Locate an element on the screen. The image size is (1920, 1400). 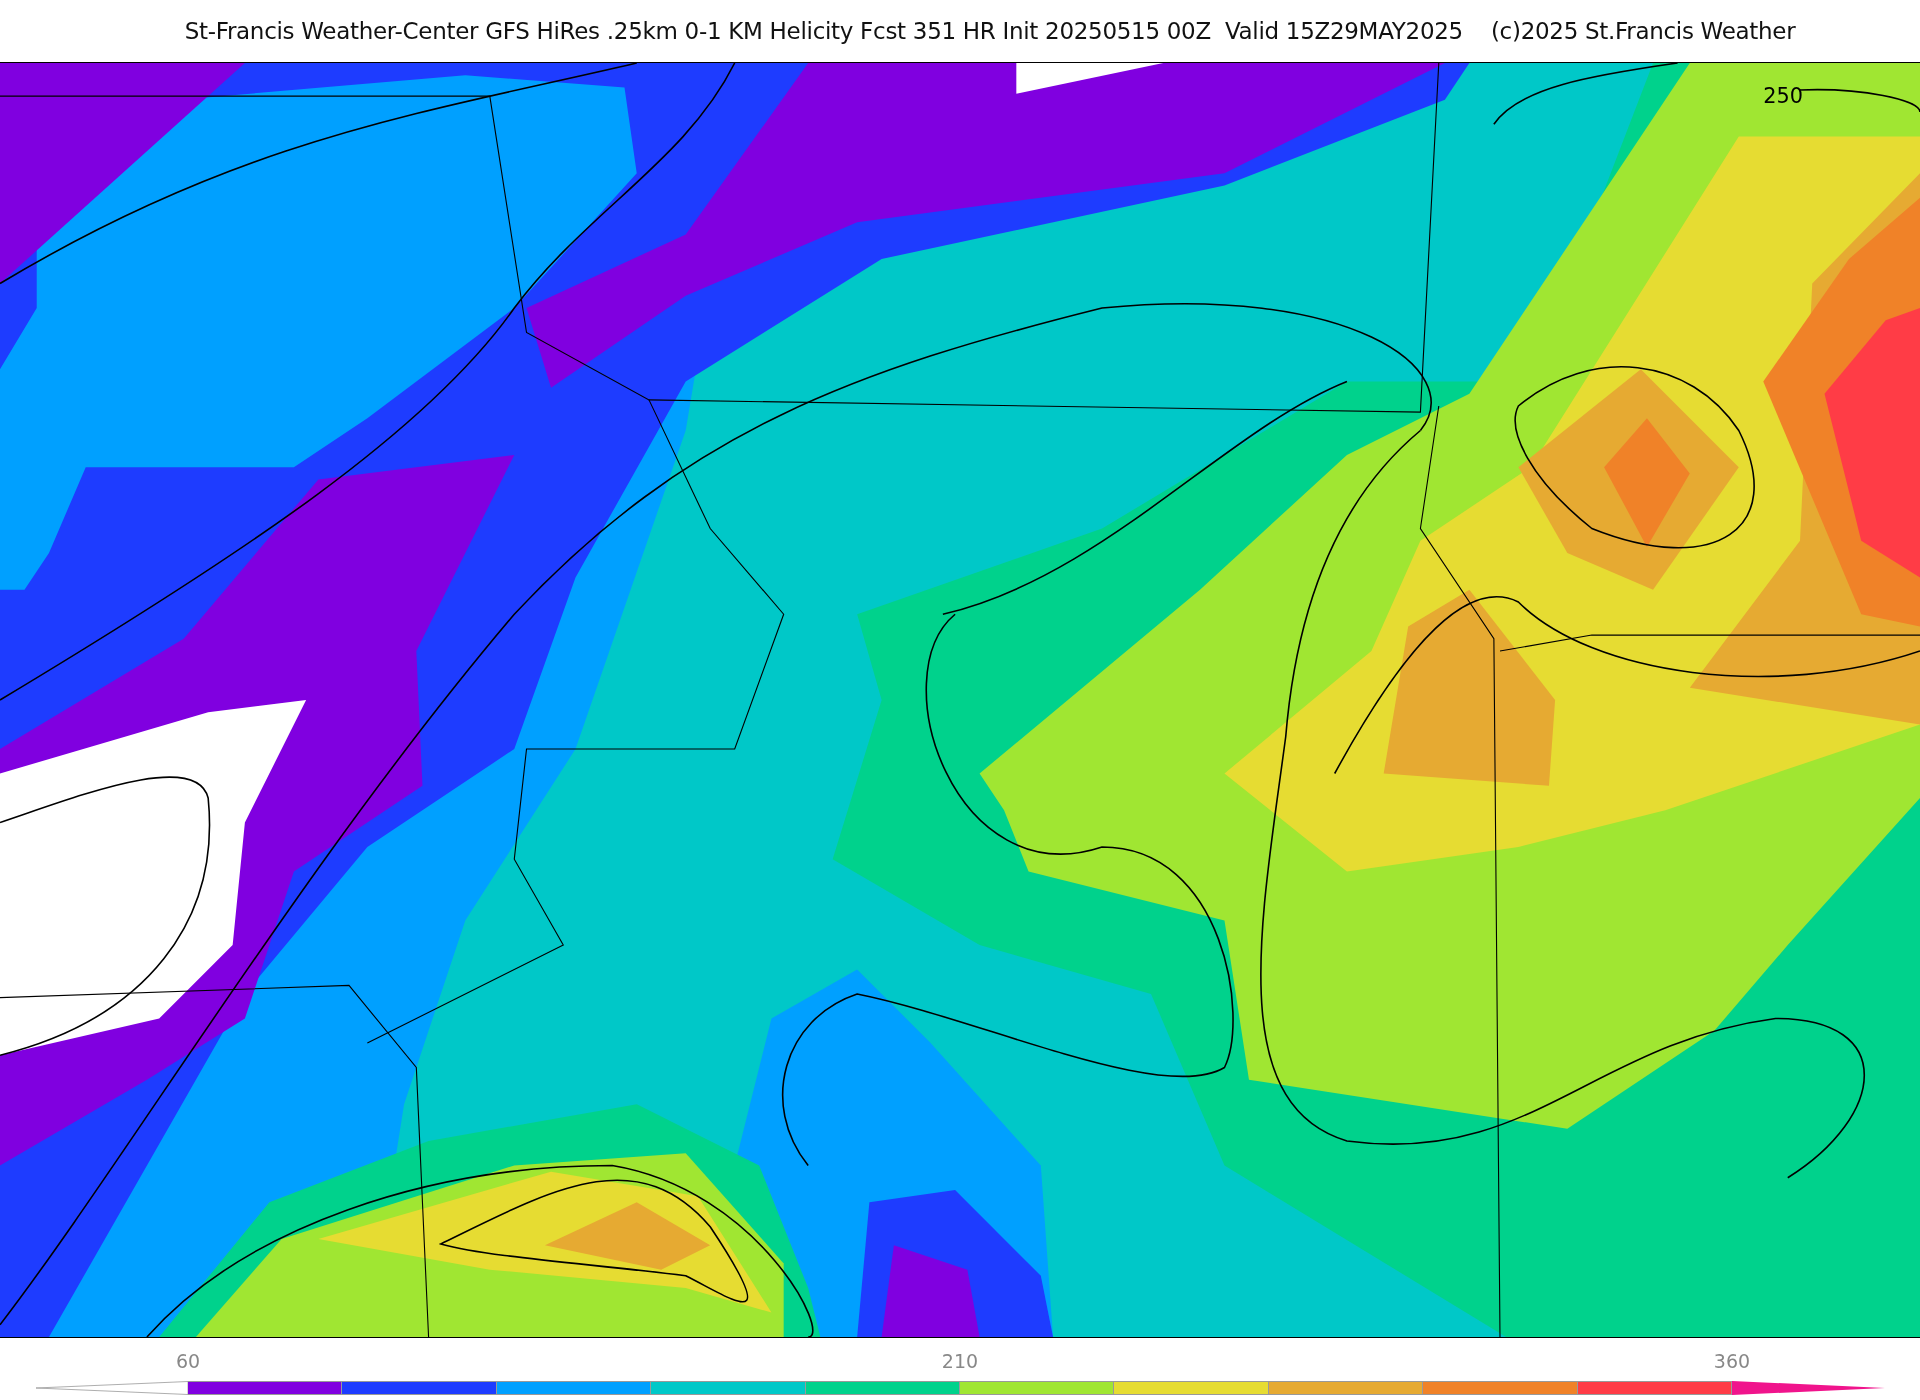
chart-title: St-Francis Weather-Center GFS HiRes .25km 0-1 KM Helicity Fcst 351 HR Init 20250515 00Z Valid 15Z29MAY2025 (c)2025 St.Francis Weather is located at coordinates (990, 31).